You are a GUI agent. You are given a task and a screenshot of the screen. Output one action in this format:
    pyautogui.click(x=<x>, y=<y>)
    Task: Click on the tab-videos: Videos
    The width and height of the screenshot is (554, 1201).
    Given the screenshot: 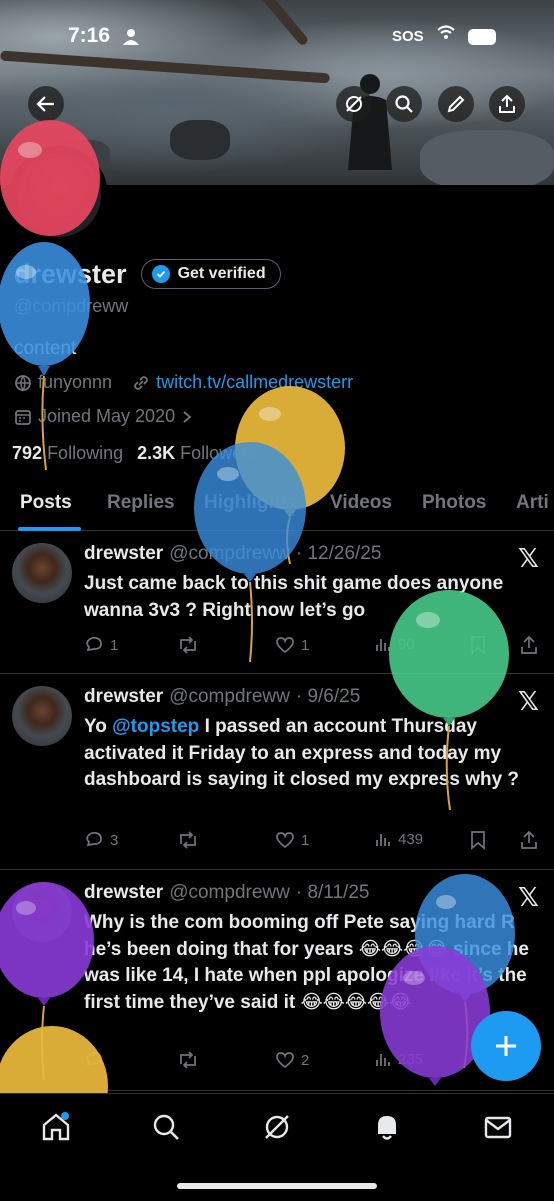 What is the action you would take?
    pyautogui.click(x=361, y=503)
    